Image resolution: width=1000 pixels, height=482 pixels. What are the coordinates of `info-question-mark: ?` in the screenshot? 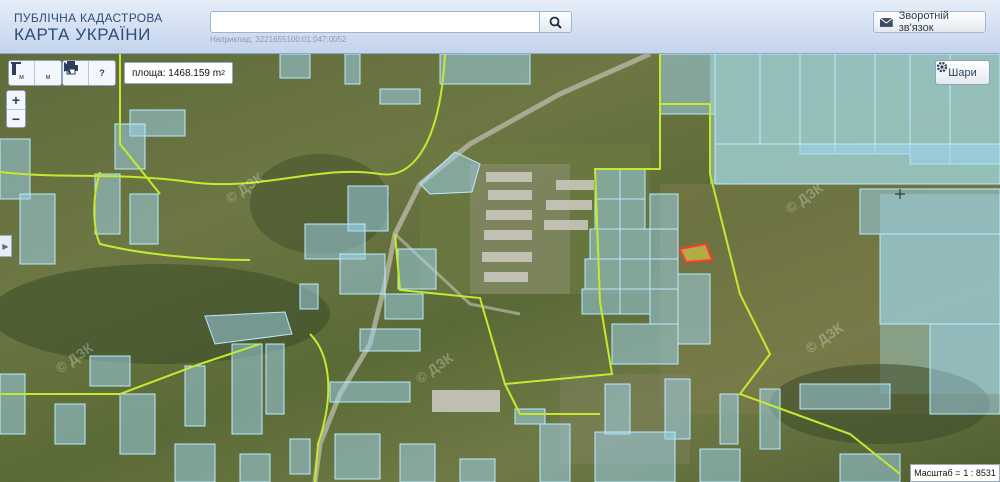 It's located at (102, 73).